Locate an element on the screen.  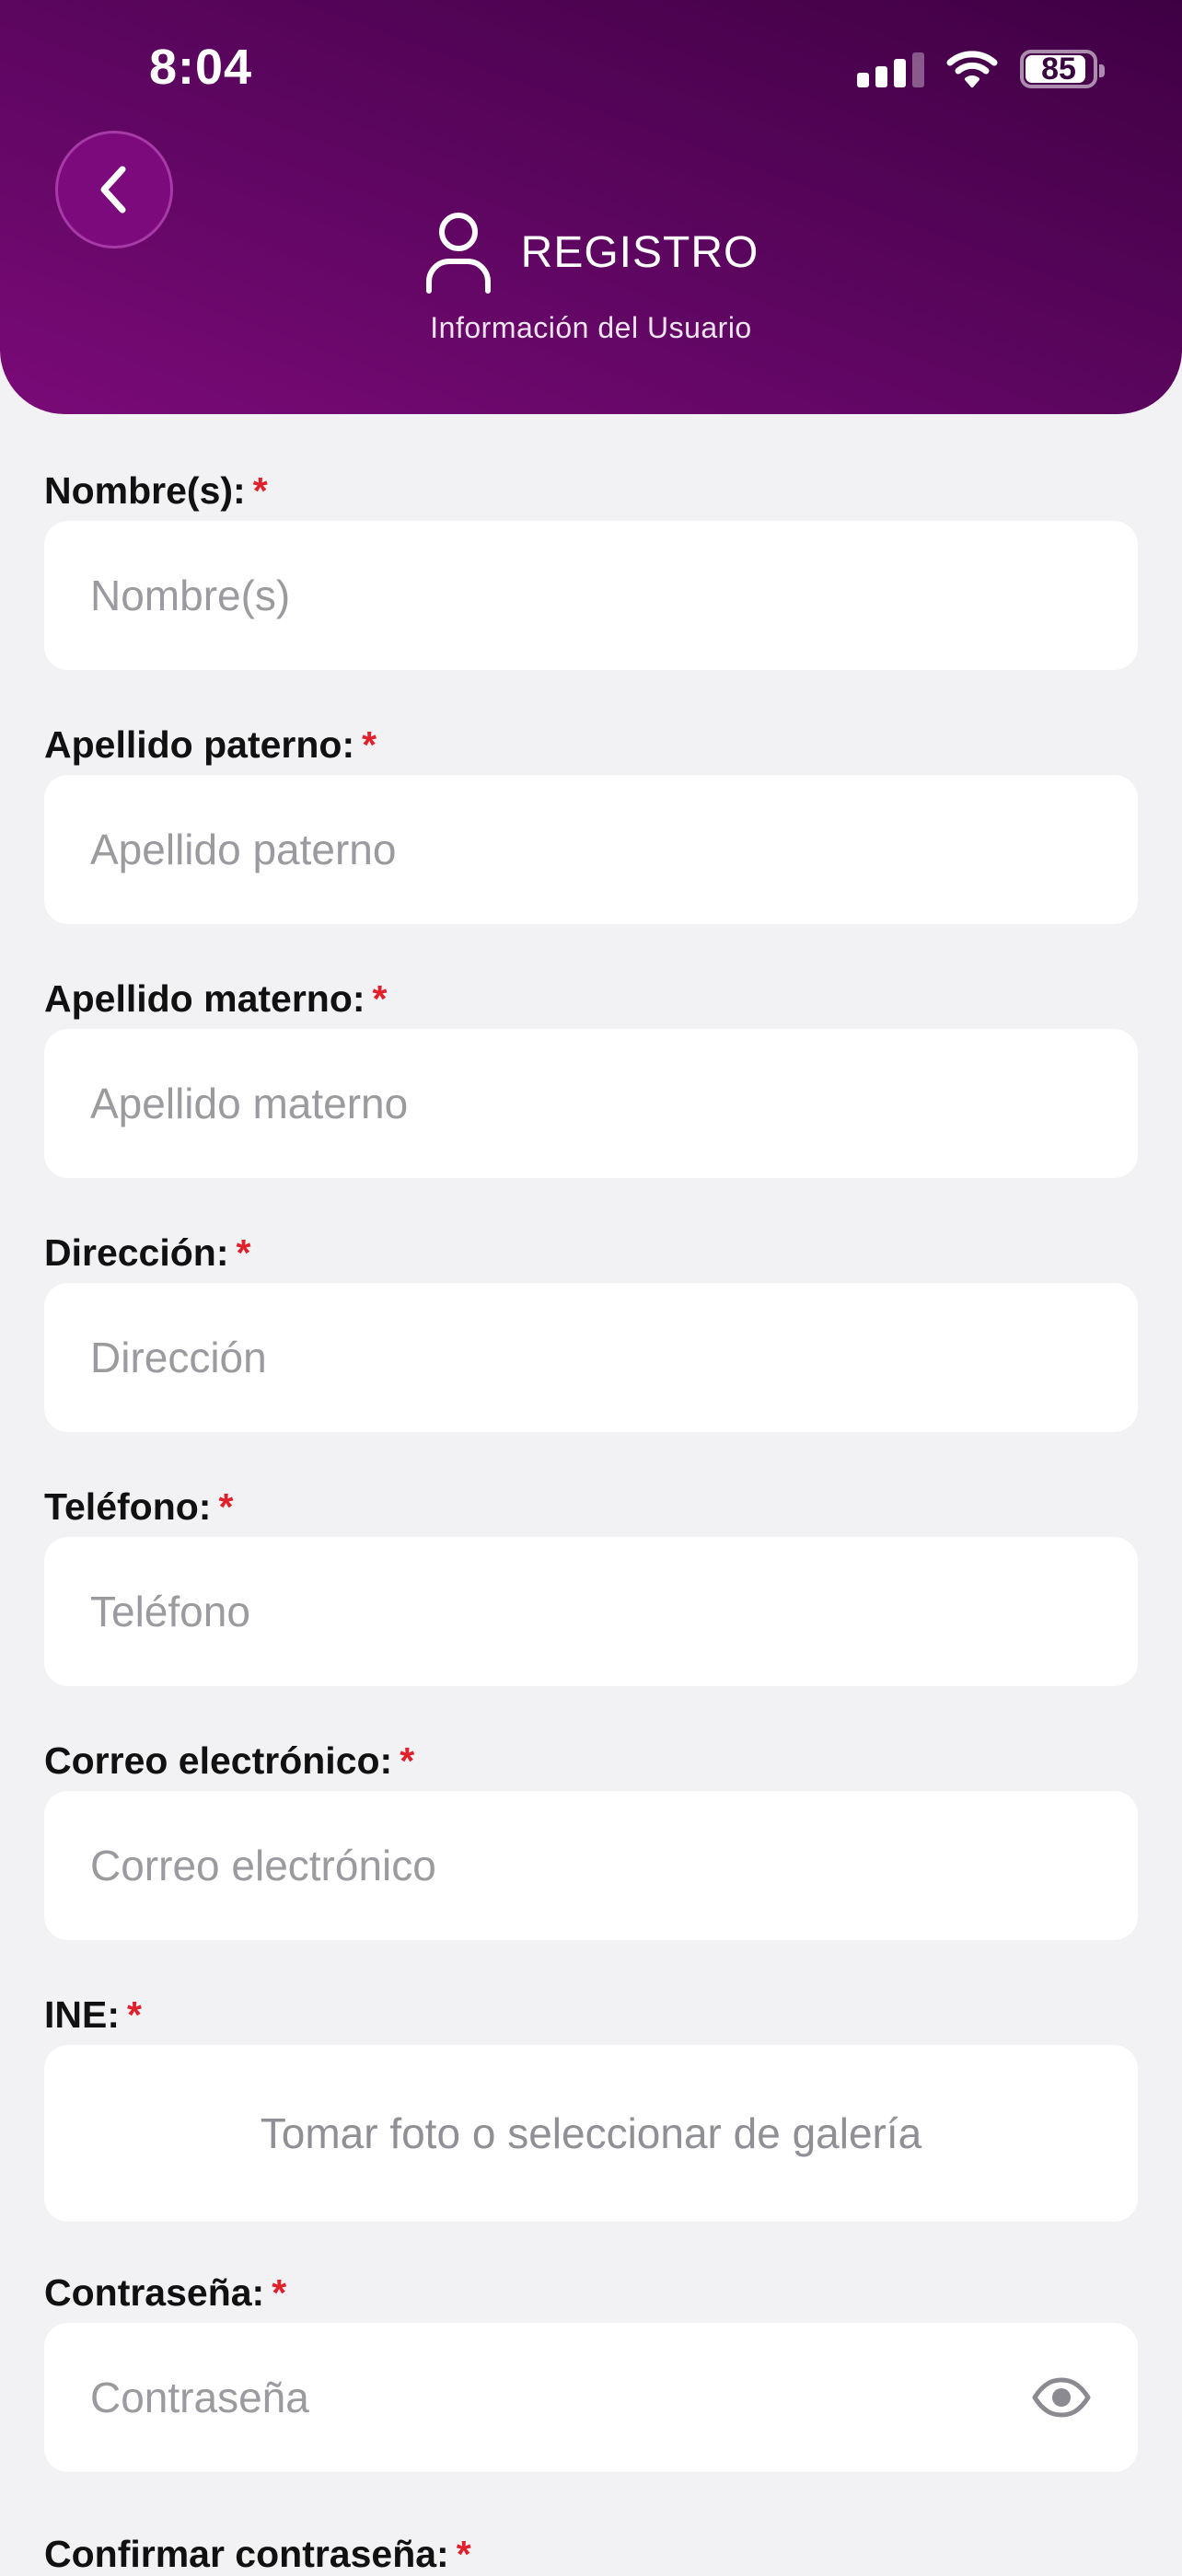
header-title-row: REGISTRO is located at coordinates (591, 252).